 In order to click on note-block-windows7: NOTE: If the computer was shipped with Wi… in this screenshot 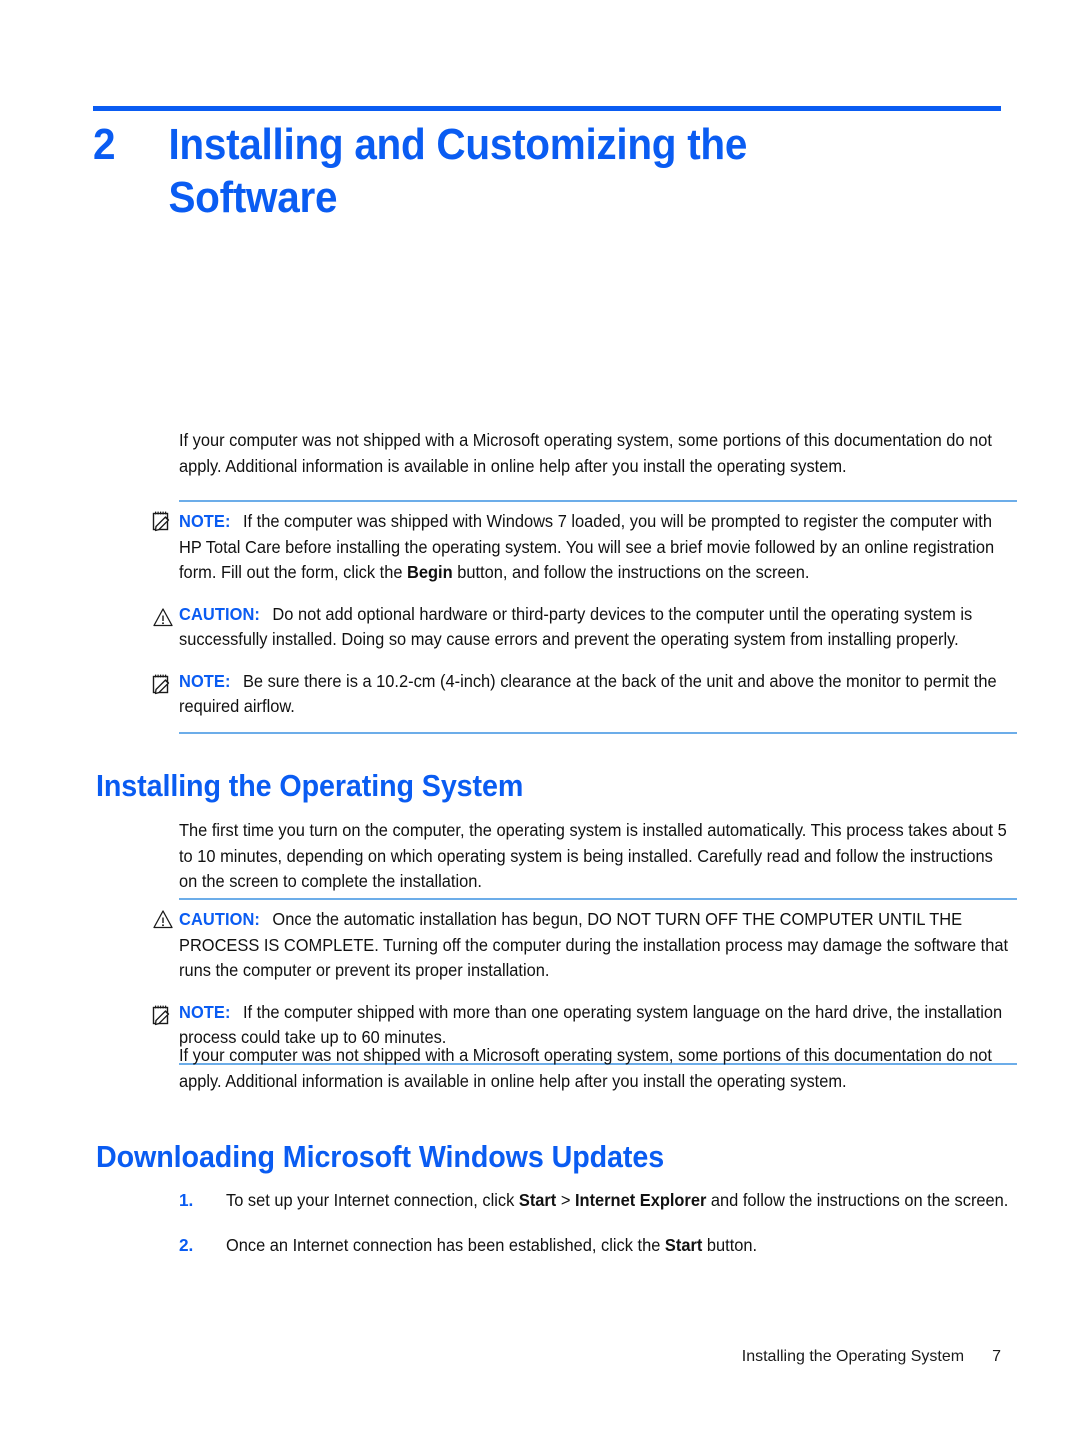, I will do `click(584, 550)`.